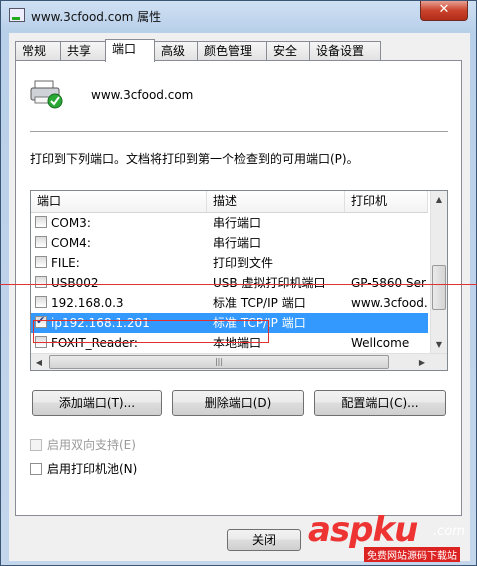 This screenshot has width=477, height=566. What do you see at coordinates (87, 303) in the screenshot?
I see `port-name: 192.168.0.3` at bounding box center [87, 303].